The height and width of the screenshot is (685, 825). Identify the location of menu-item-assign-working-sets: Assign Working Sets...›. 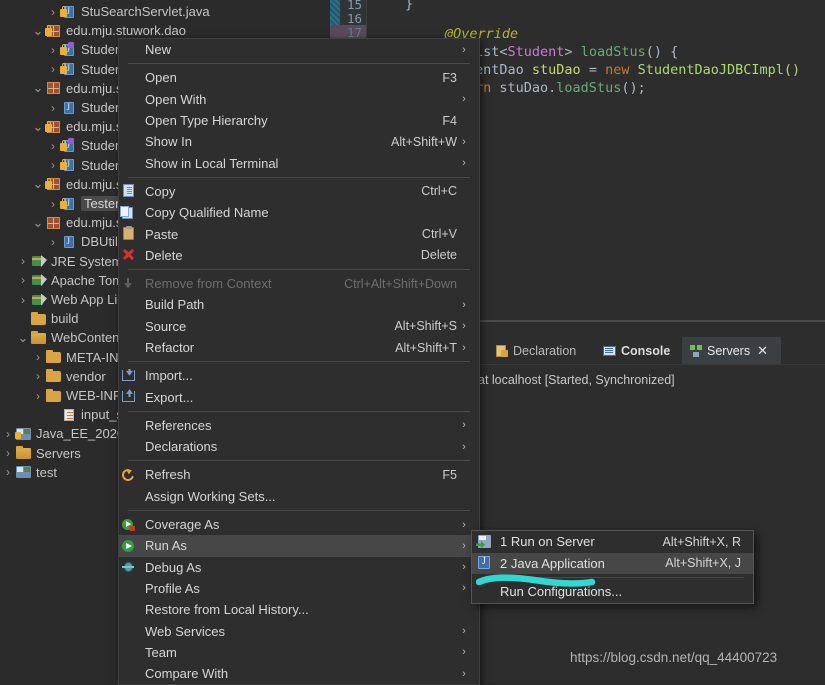
(299, 496).